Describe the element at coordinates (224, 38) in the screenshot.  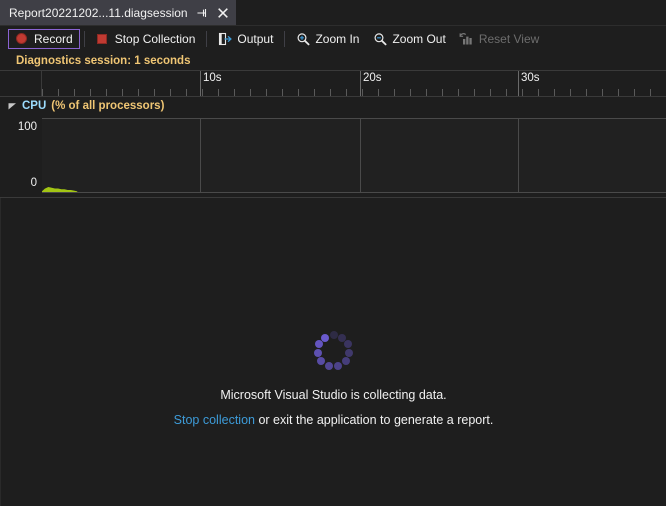
I see `output-icon` at that location.